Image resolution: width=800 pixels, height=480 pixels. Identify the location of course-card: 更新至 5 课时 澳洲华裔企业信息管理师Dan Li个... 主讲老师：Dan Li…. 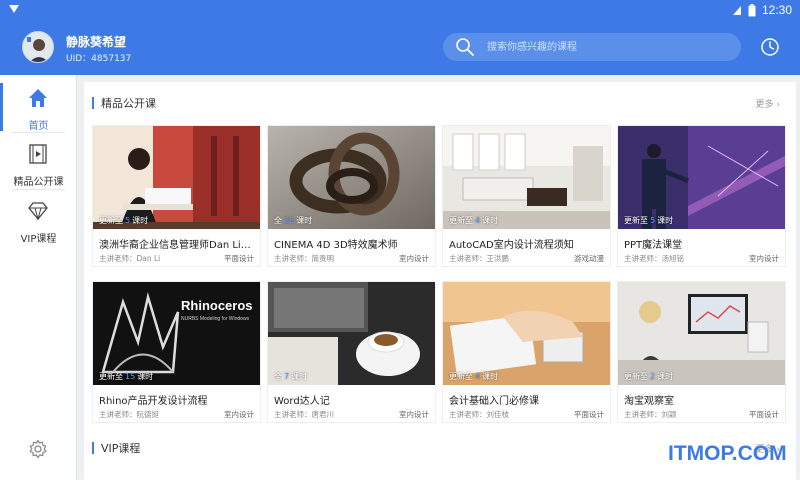
(176, 196).